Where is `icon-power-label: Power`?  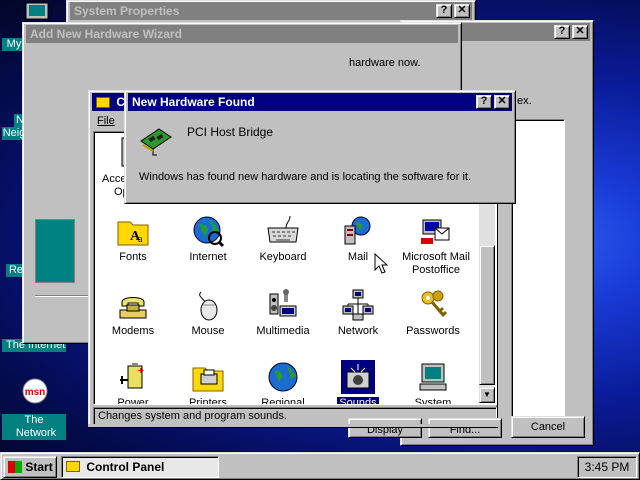 icon-power-label: Power is located at coordinates (133, 401).